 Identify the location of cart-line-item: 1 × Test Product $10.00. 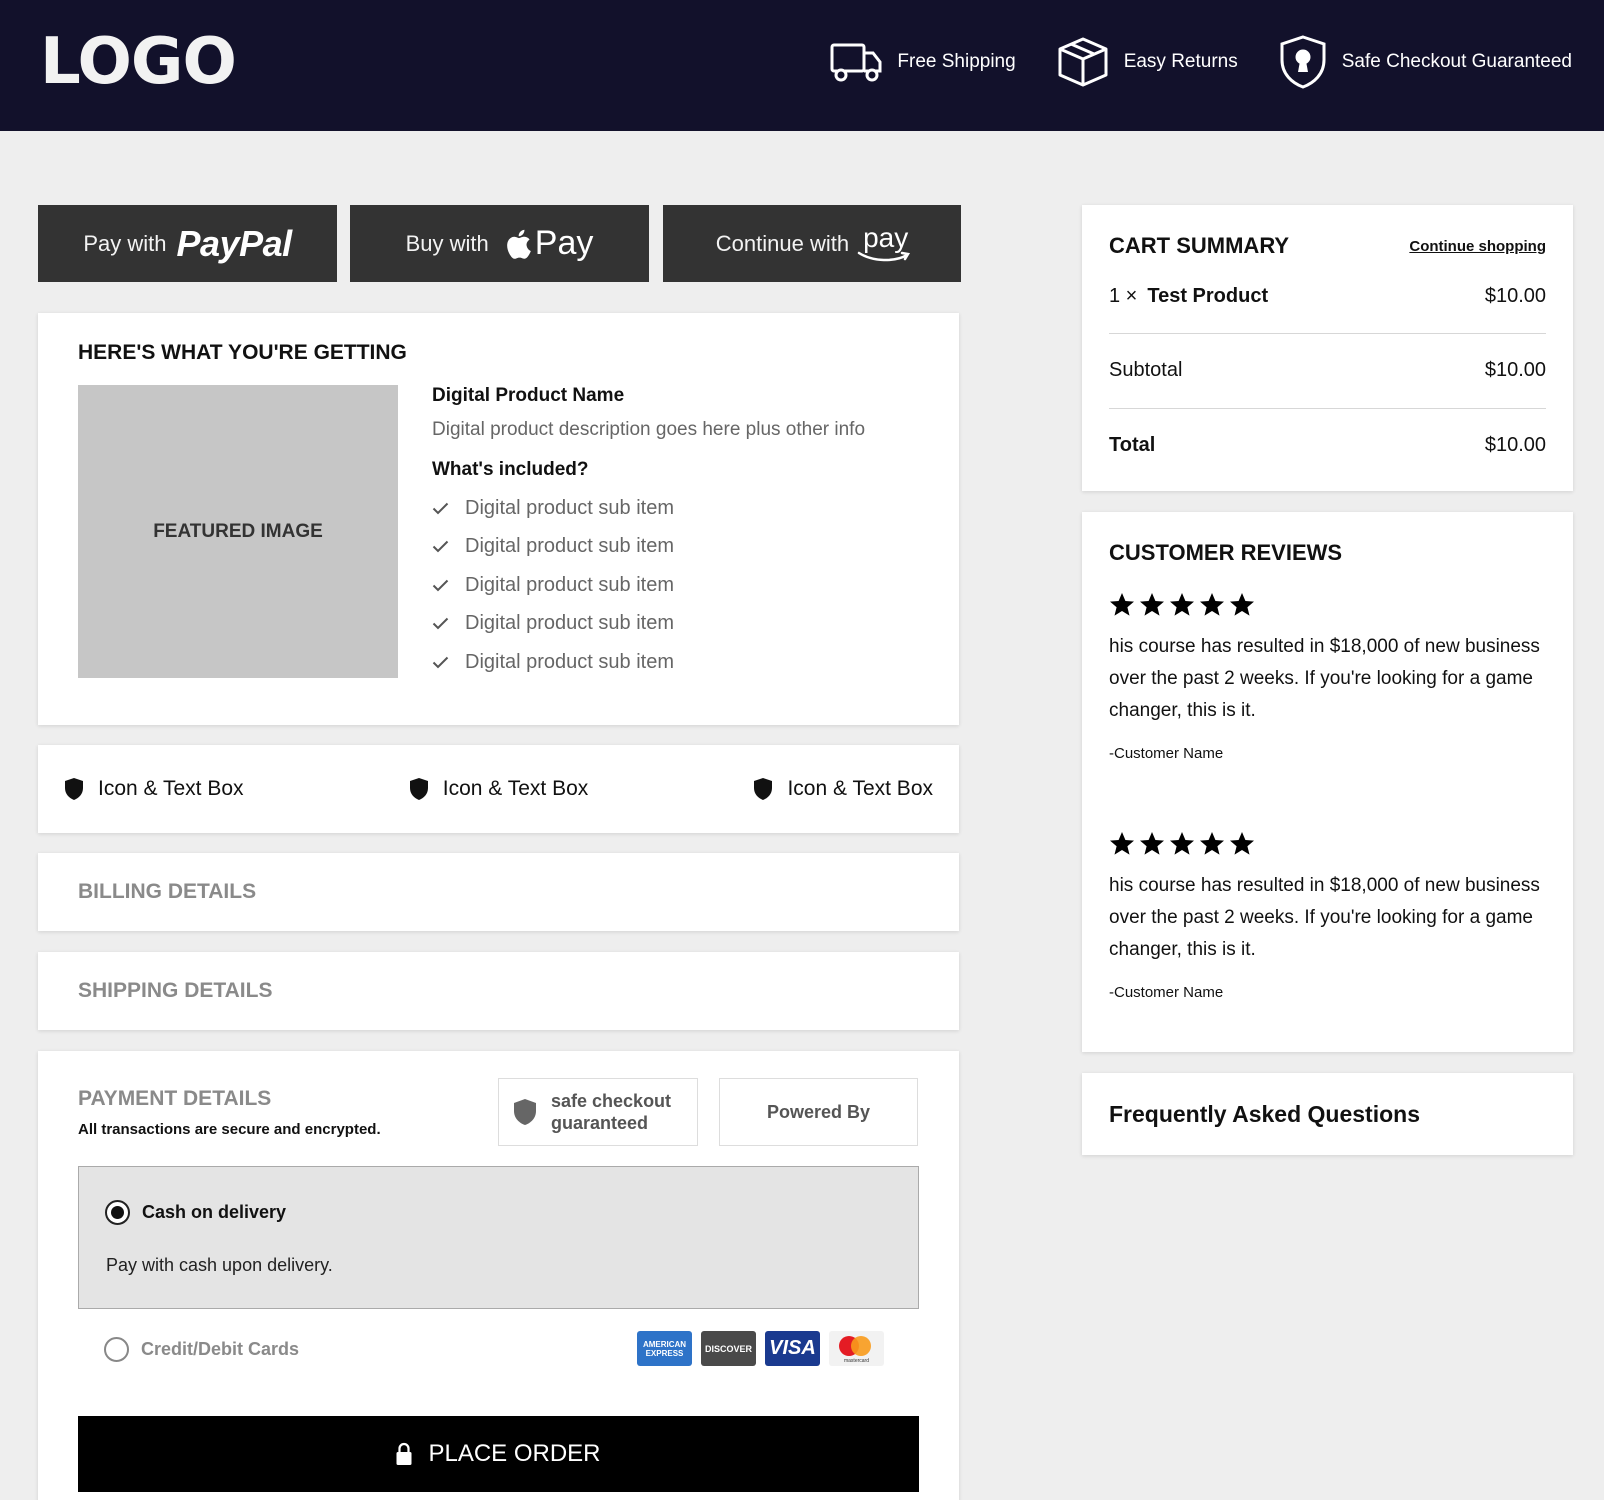
(1327, 296).